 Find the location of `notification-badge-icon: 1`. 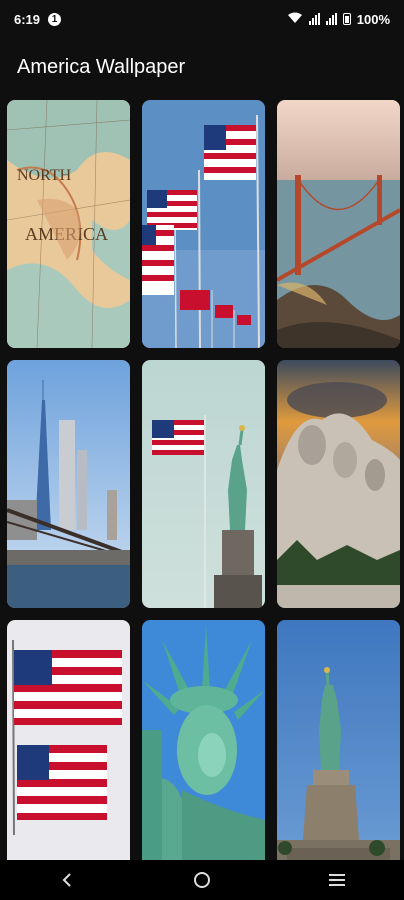

notification-badge-icon: 1 is located at coordinates (55, 19).